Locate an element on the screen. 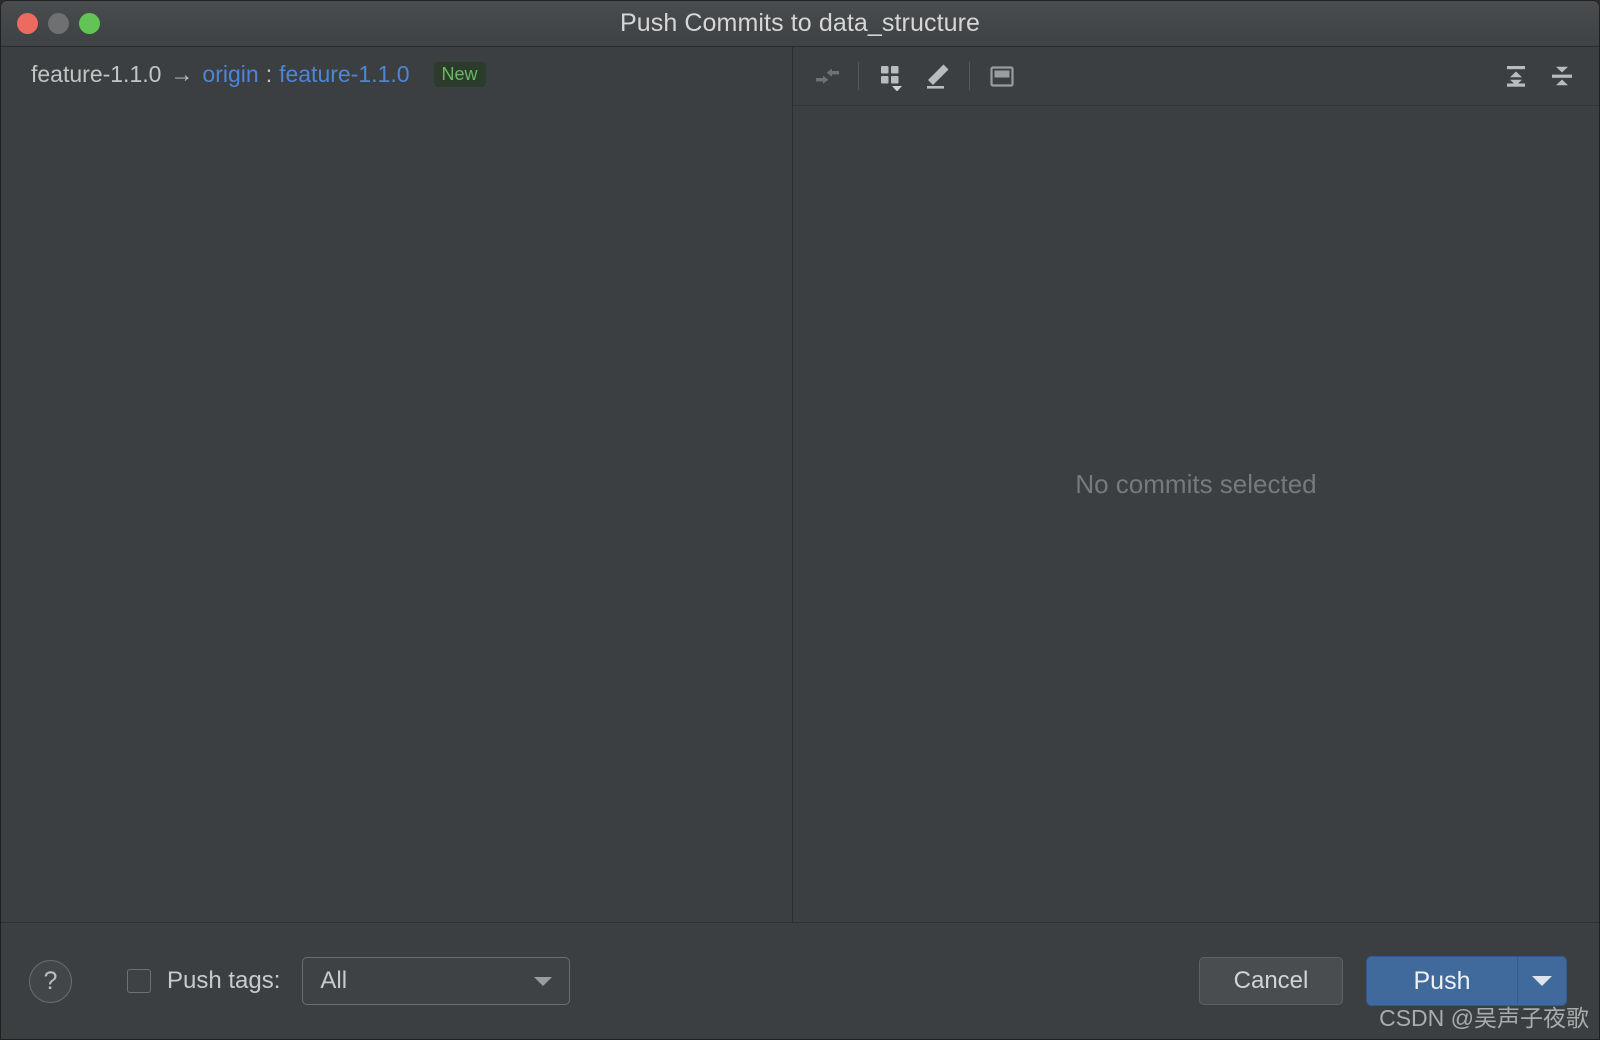 This screenshot has height=1040, width=1600. details-toolbar is located at coordinates (1196, 76).